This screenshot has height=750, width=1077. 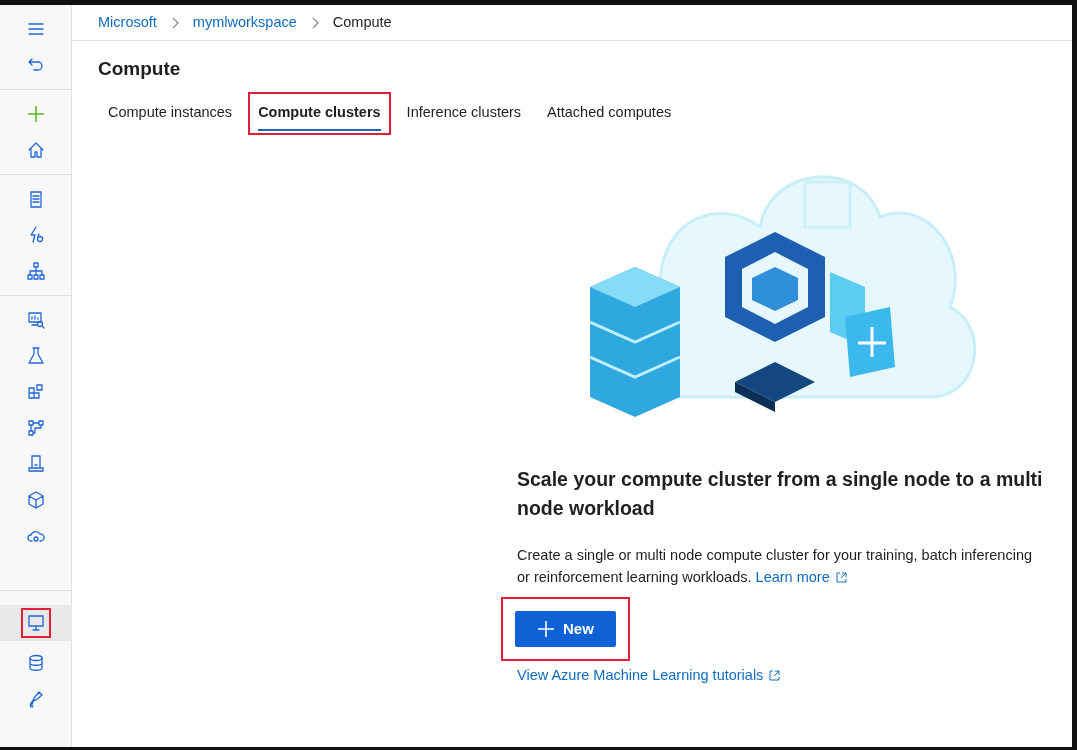 I want to click on tab: Compute instances, so click(x=170, y=113).